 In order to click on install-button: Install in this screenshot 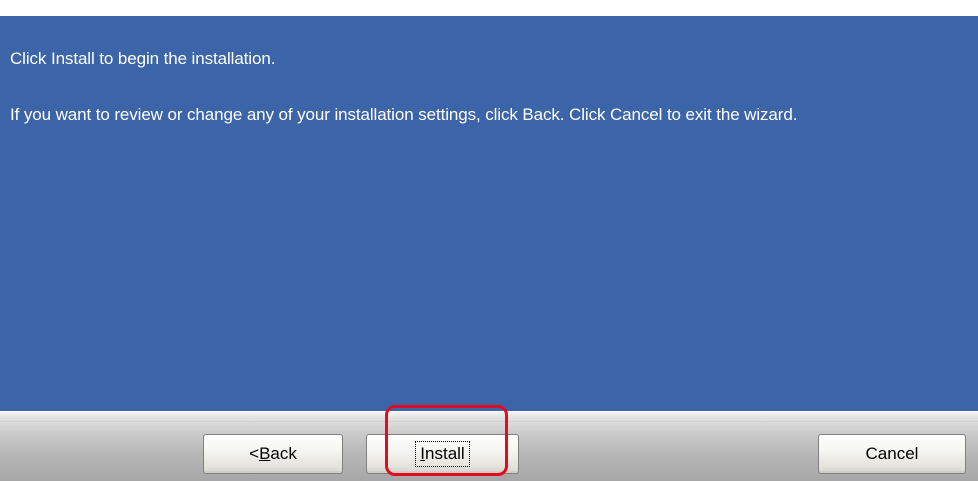, I will do `click(442, 454)`.